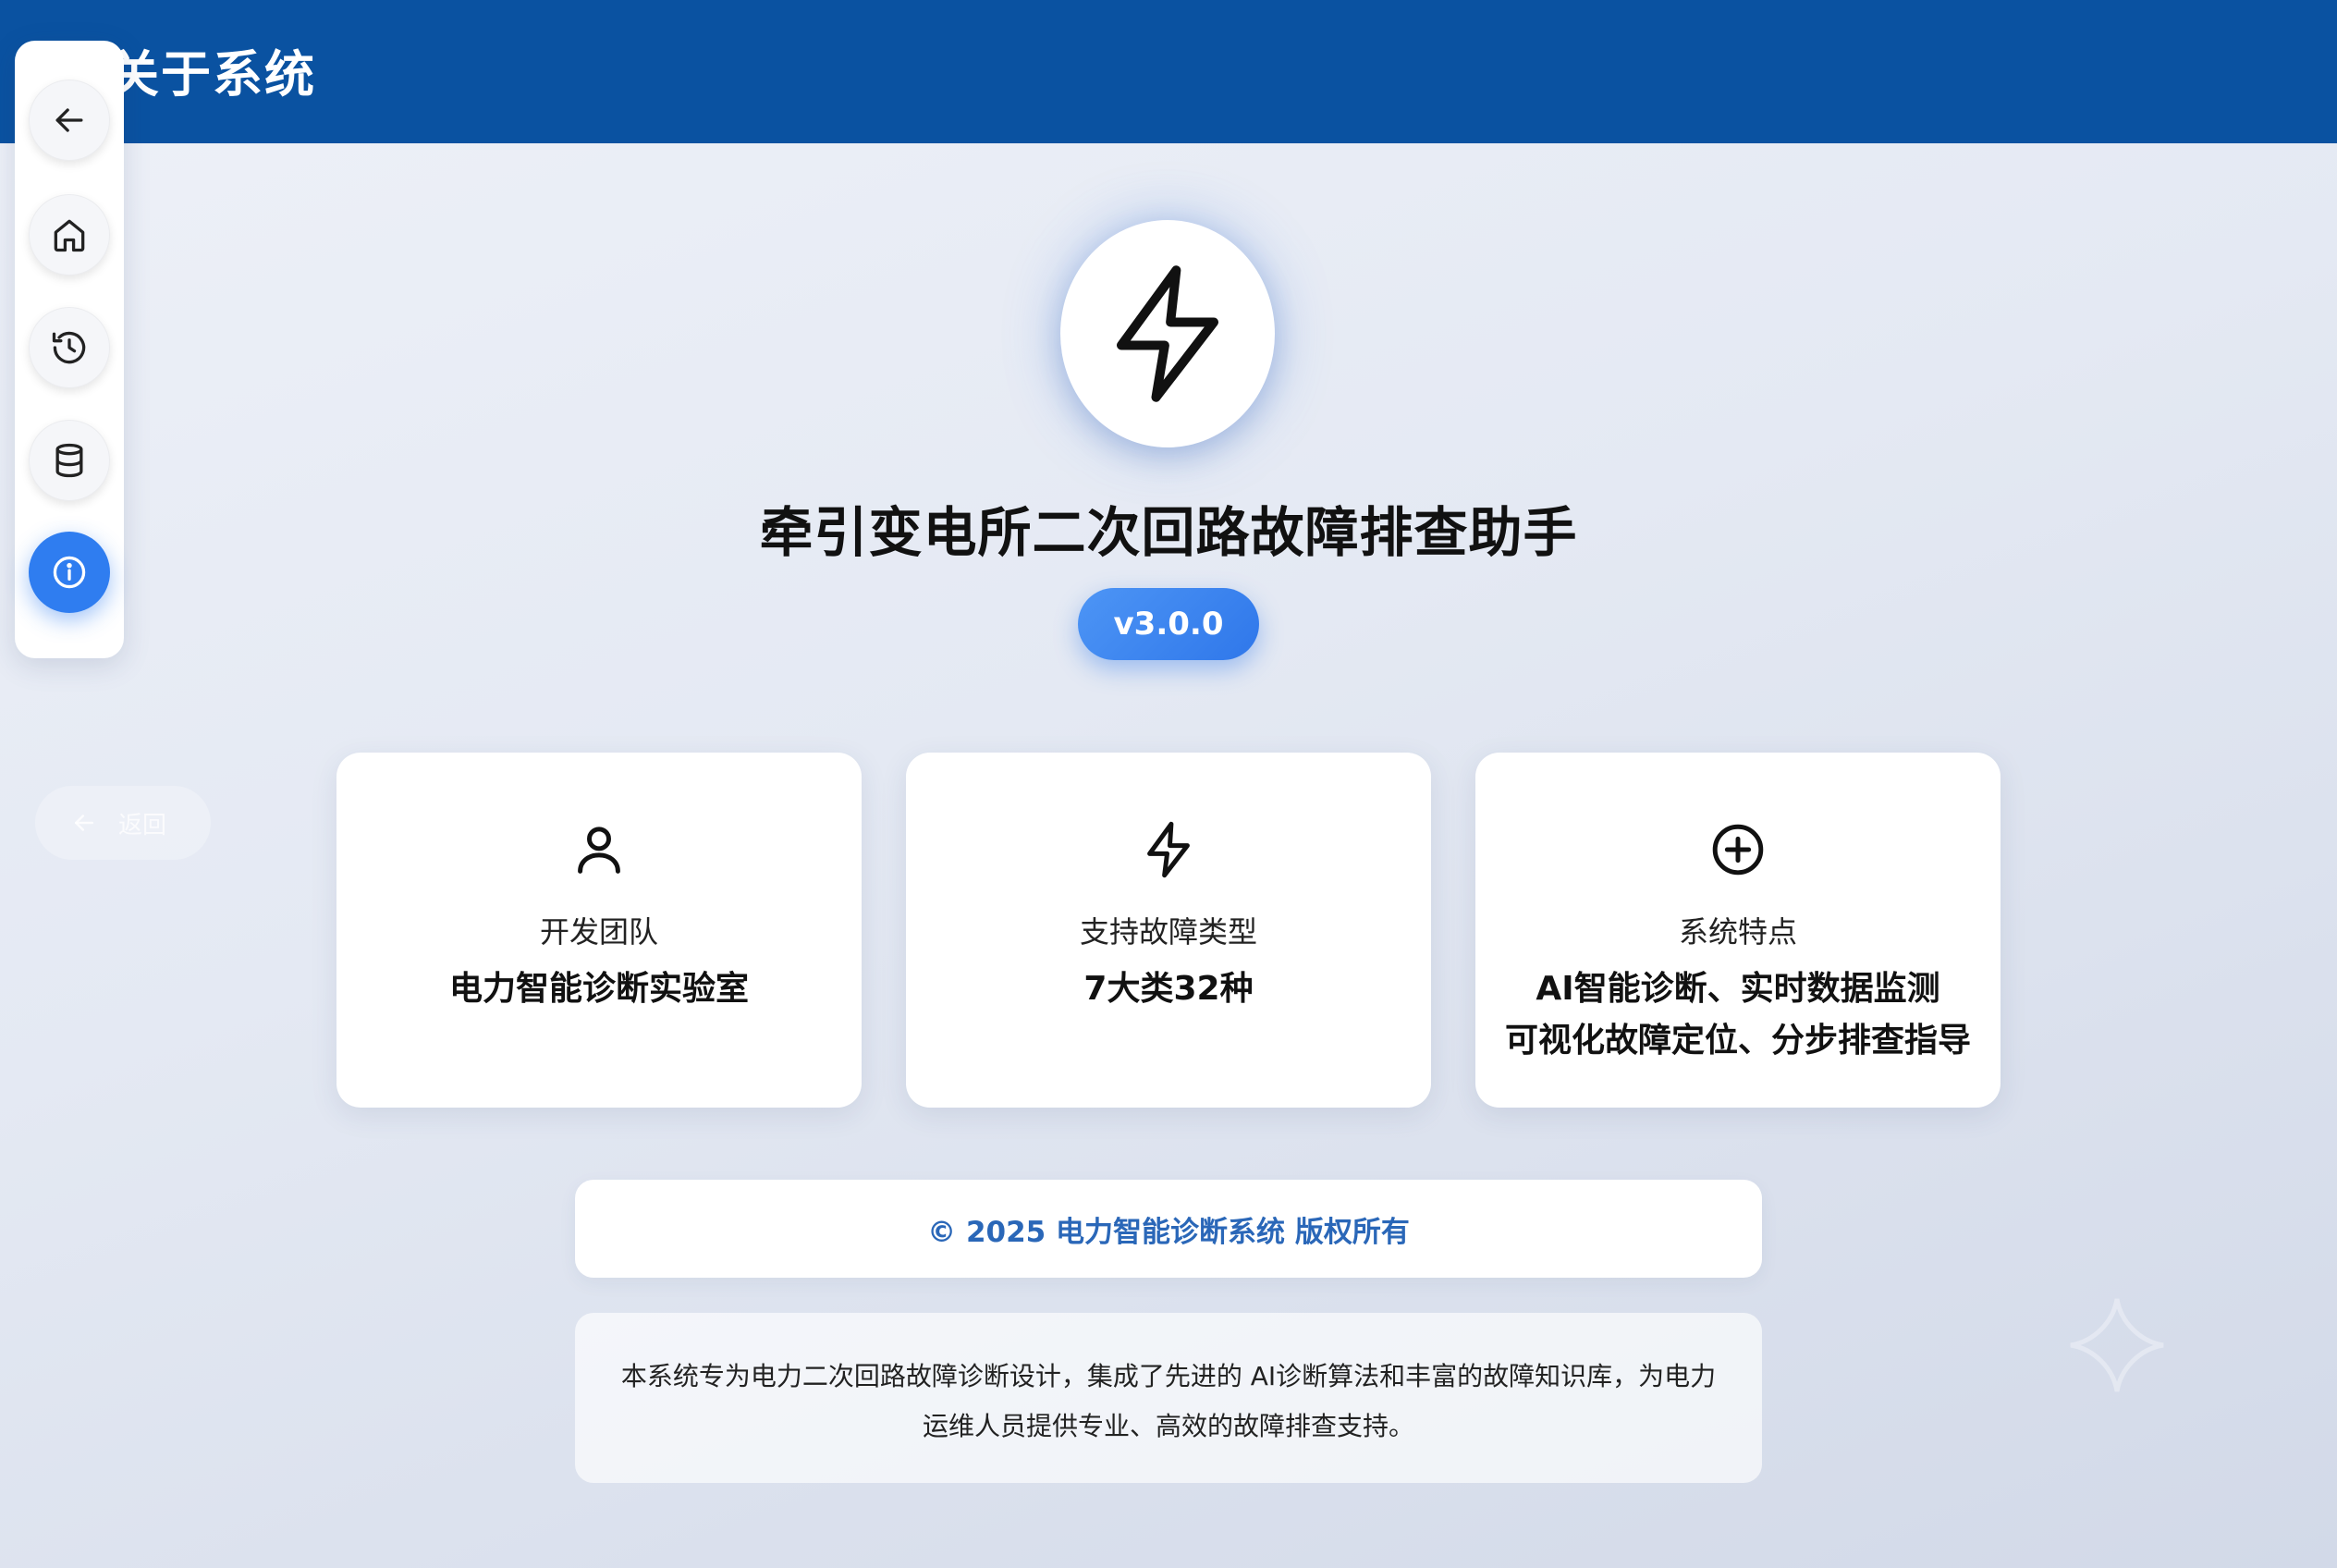 This screenshot has width=2337, height=1568. Describe the element at coordinates (1738, 989) in the screenshot. I see `feature-line: AI智能诊断、实时数据监测` at that location.